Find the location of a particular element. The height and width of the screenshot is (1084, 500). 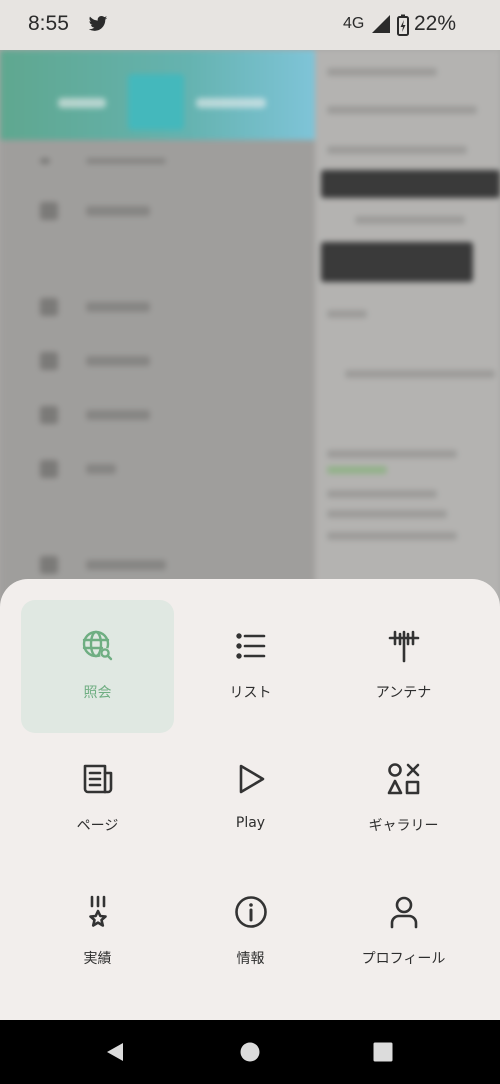

back-icon is located at coordinates (115, 1052).